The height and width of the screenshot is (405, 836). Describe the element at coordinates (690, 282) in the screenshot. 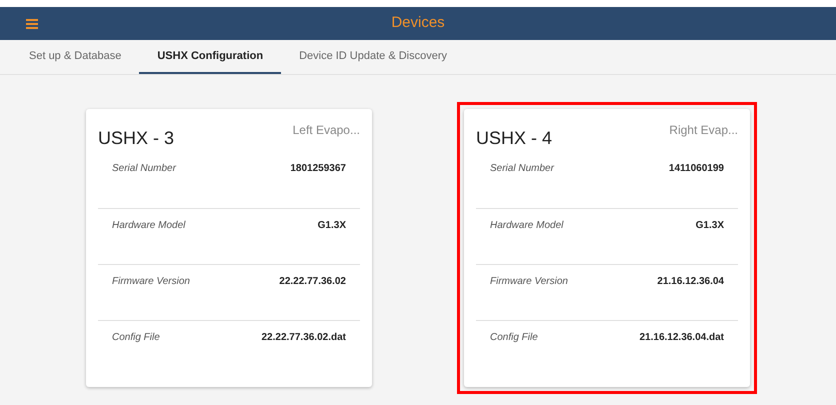

I see `field-value: 21.16.12.36.04` at that location.